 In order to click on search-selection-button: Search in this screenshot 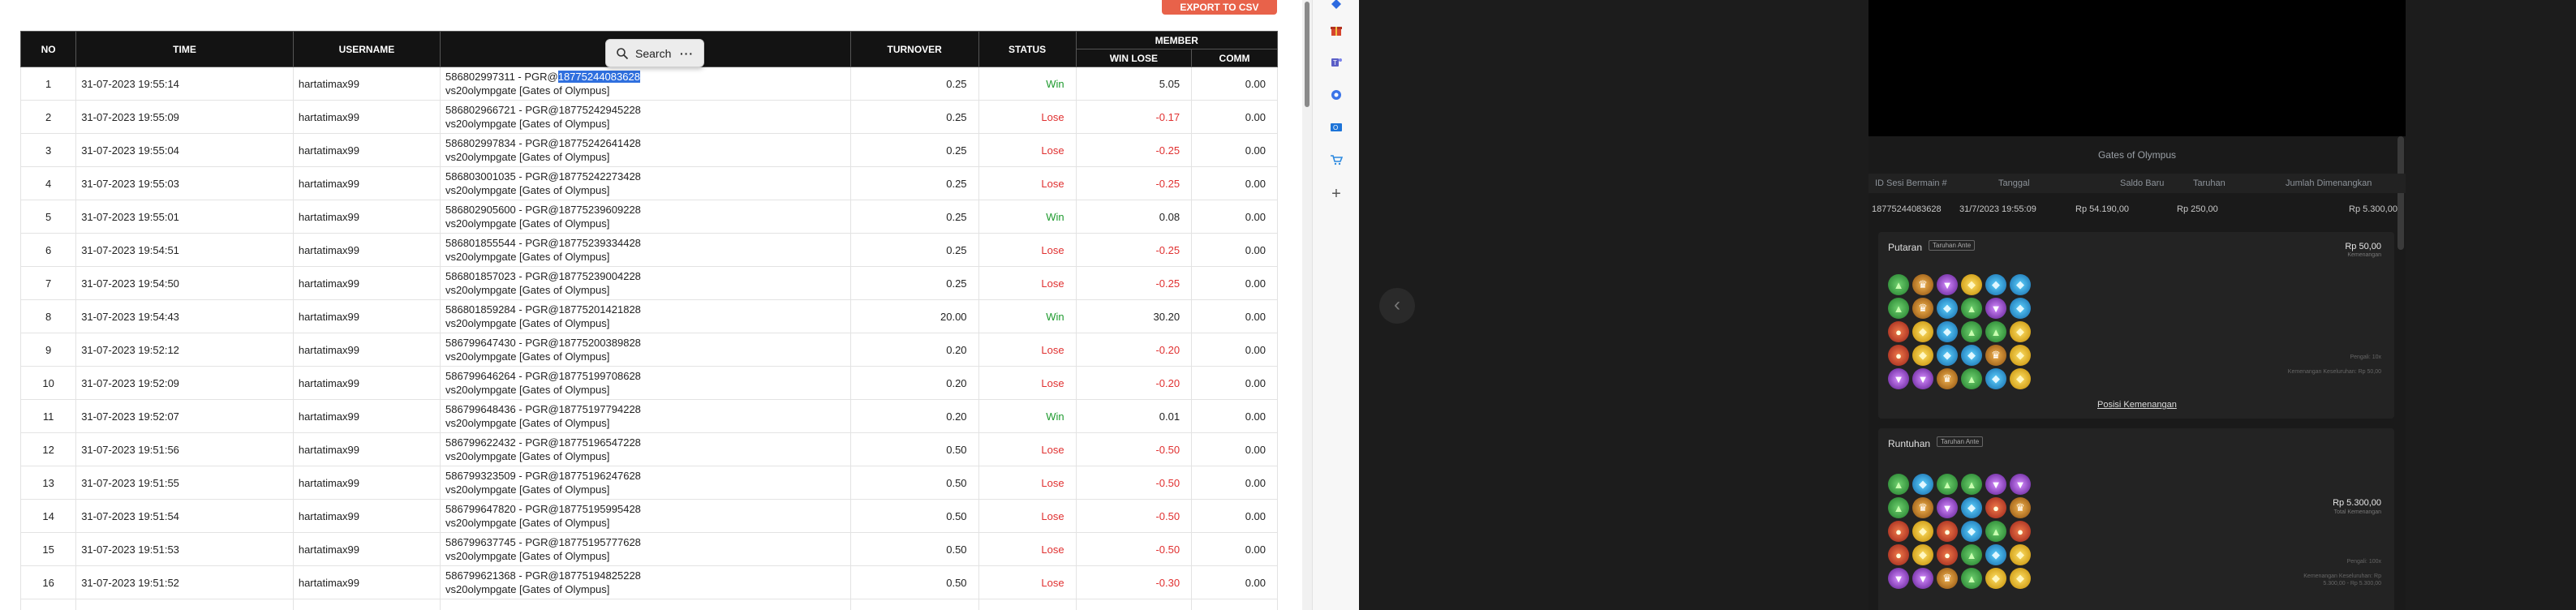, I will do `click(653, 53)`.